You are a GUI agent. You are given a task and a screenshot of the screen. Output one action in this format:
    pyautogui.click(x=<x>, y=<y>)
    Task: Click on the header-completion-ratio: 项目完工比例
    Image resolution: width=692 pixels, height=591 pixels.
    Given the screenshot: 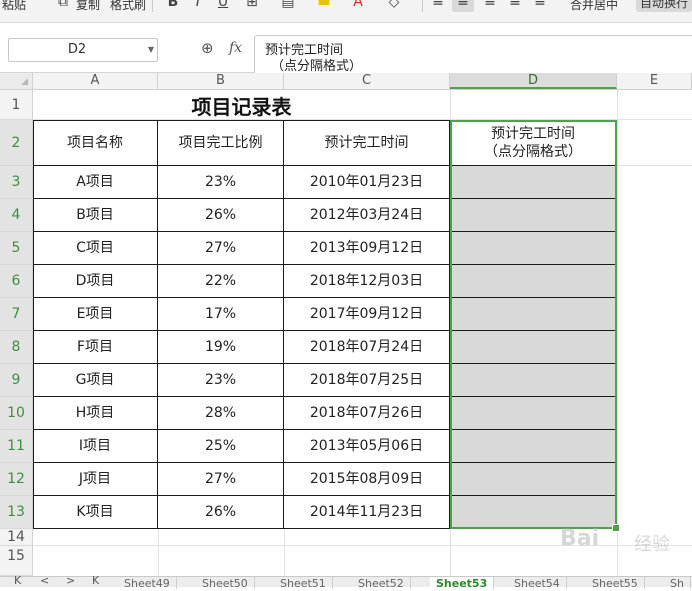 What is the action you would take?
    pyautogui.click(x=221, y=143)
    